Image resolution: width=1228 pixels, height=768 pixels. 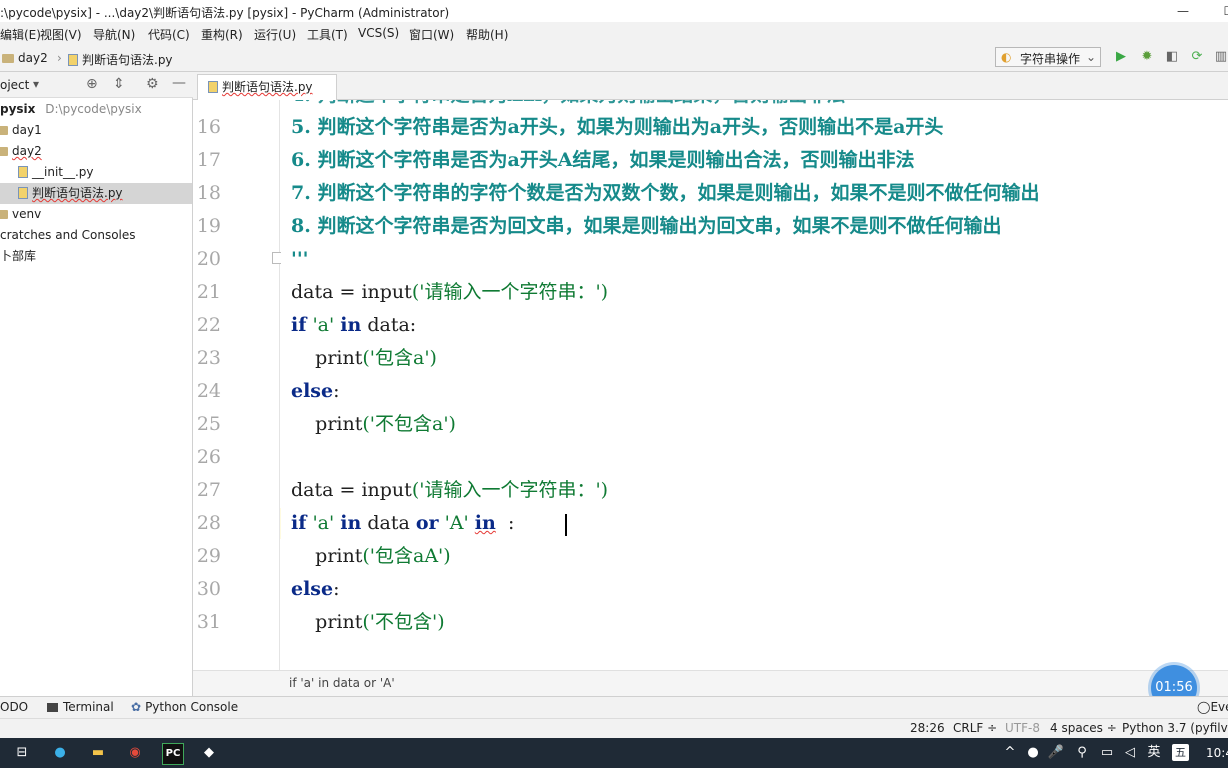 I want to click on run-icon: ▶, so click(x=1121, y=57).